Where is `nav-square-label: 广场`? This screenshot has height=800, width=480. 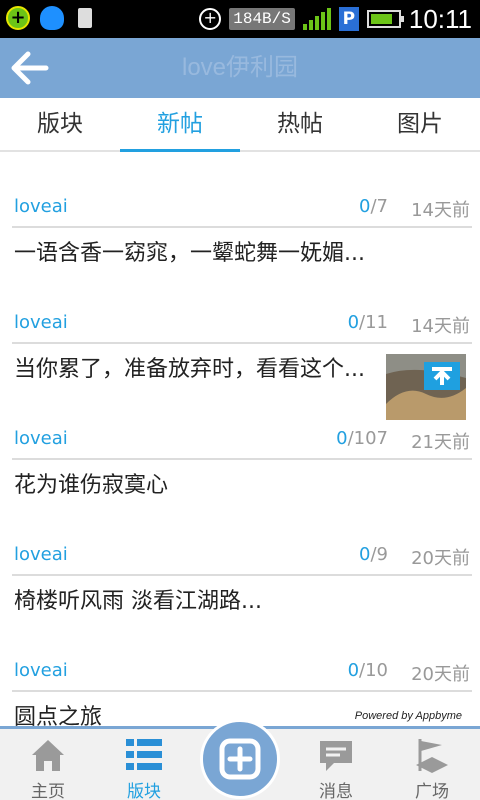
nav-square-label: 广场 is located at coordinates (432, 791).